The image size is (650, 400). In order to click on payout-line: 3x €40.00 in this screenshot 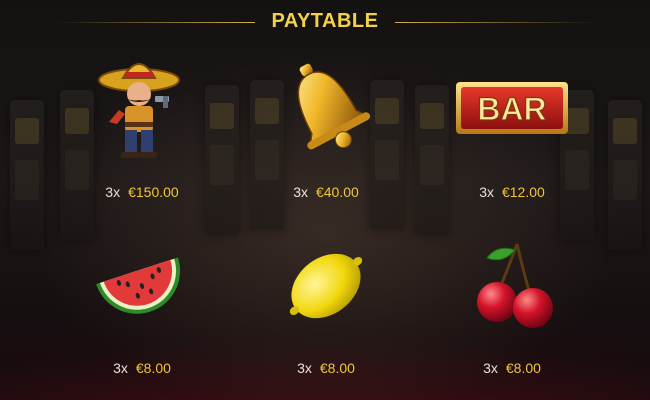, I will do `click(326, 192)`.